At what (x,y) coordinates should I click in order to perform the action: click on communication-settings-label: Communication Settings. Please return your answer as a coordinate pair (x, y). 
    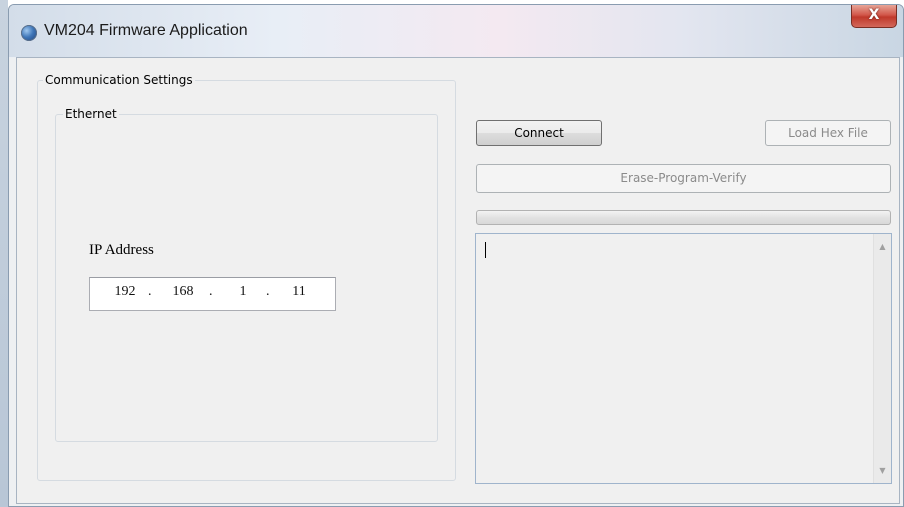
    Looking at the image, I should click on (119, 80).